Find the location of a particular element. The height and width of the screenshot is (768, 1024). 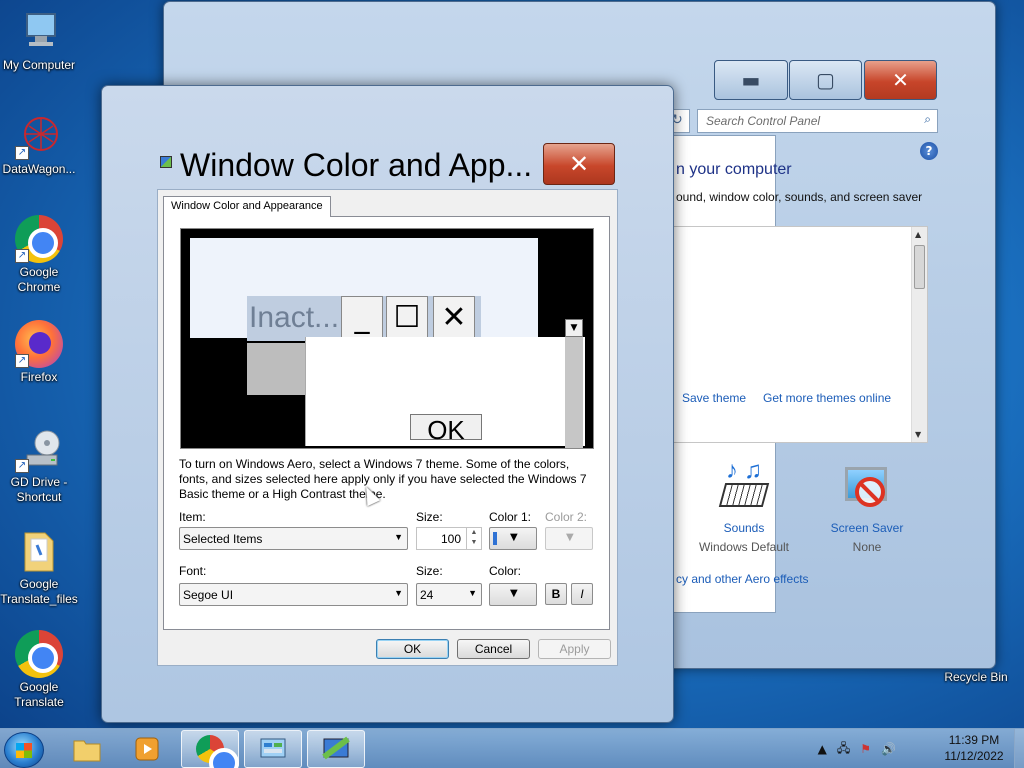

color2-button: ▼ is located at coordinates (569, 538).